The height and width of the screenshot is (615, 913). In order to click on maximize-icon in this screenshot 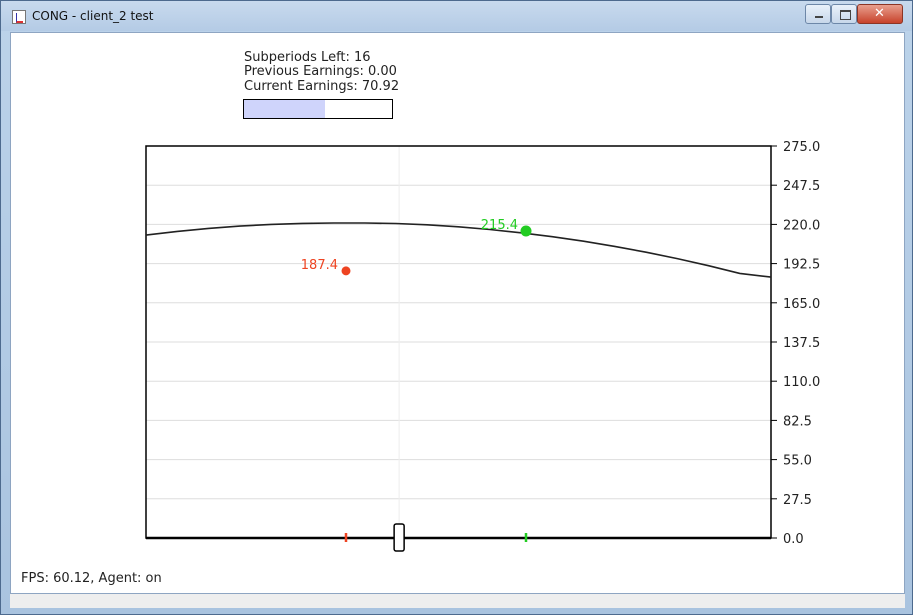, I will do `click(845, 15)`.